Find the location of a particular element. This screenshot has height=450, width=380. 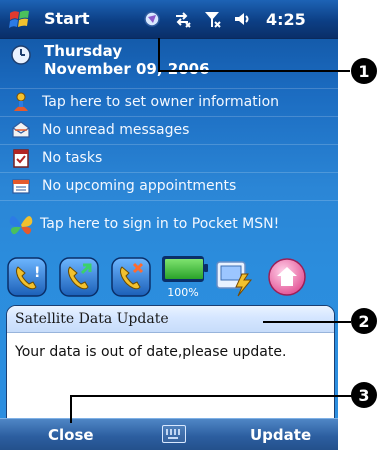

battery-nub is located at coordinates (206, 268).